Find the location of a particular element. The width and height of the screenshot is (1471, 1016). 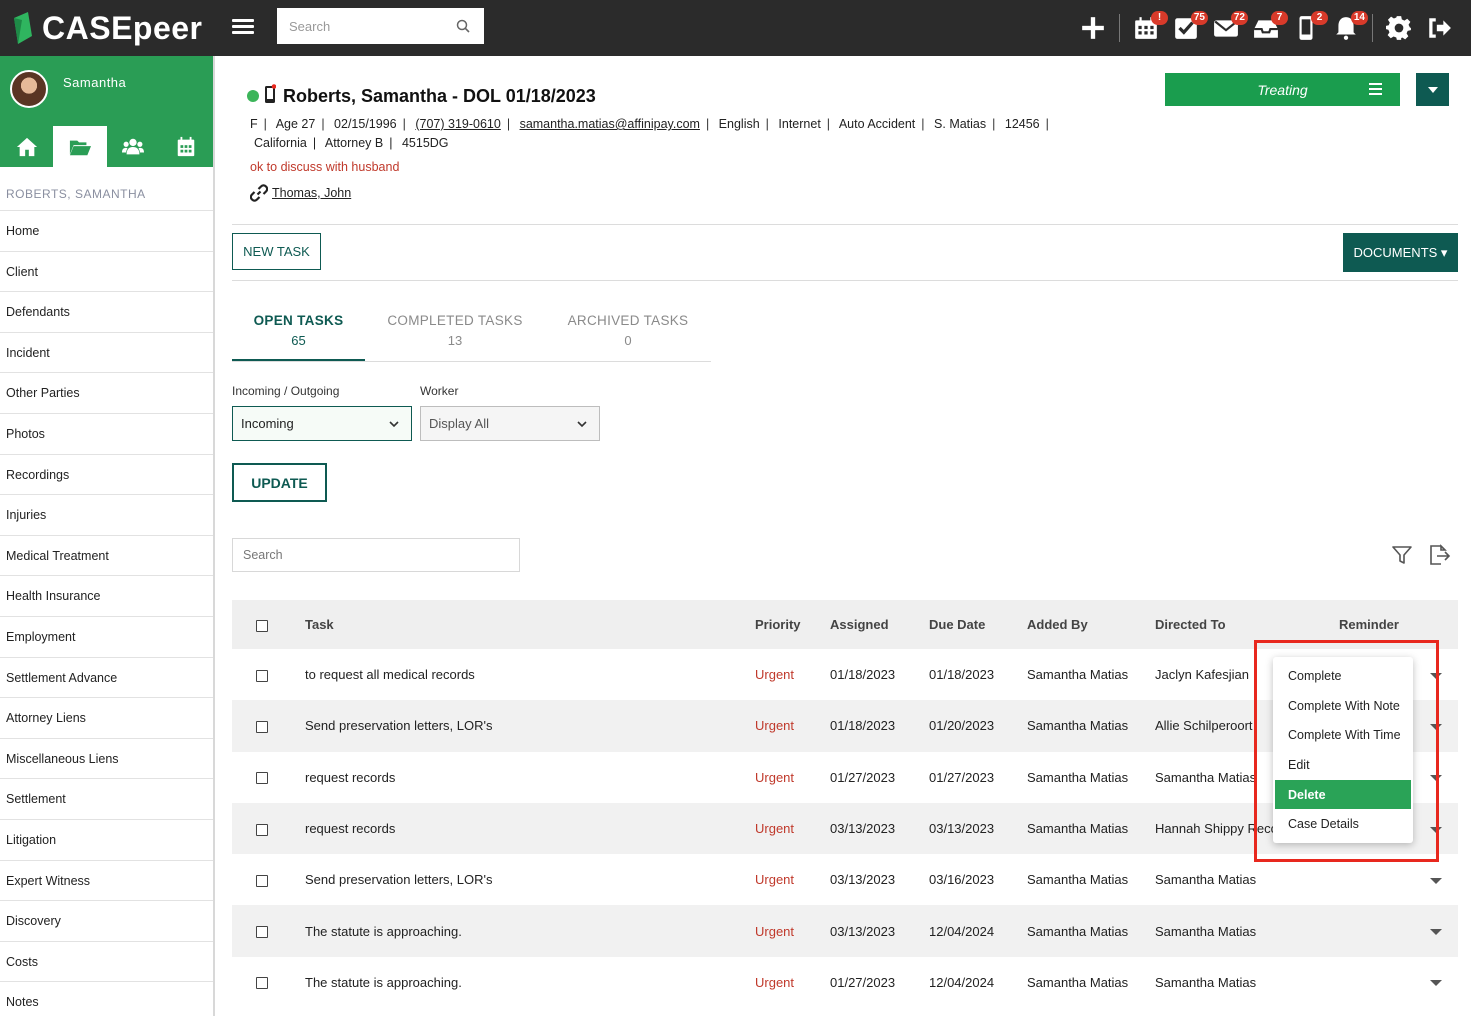

export-icon is located at coordinates (1439, 555).